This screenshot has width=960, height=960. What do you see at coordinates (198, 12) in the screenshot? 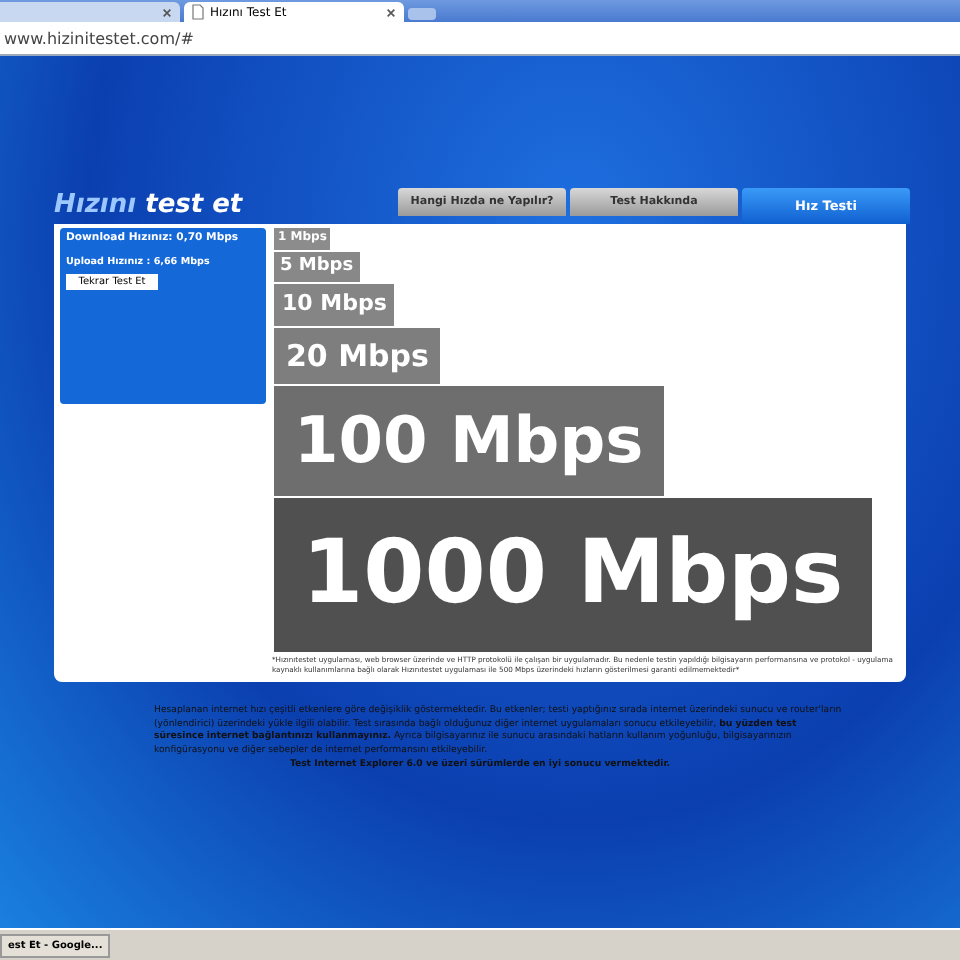
I see `page-icon` at bounding box center [198, 12].